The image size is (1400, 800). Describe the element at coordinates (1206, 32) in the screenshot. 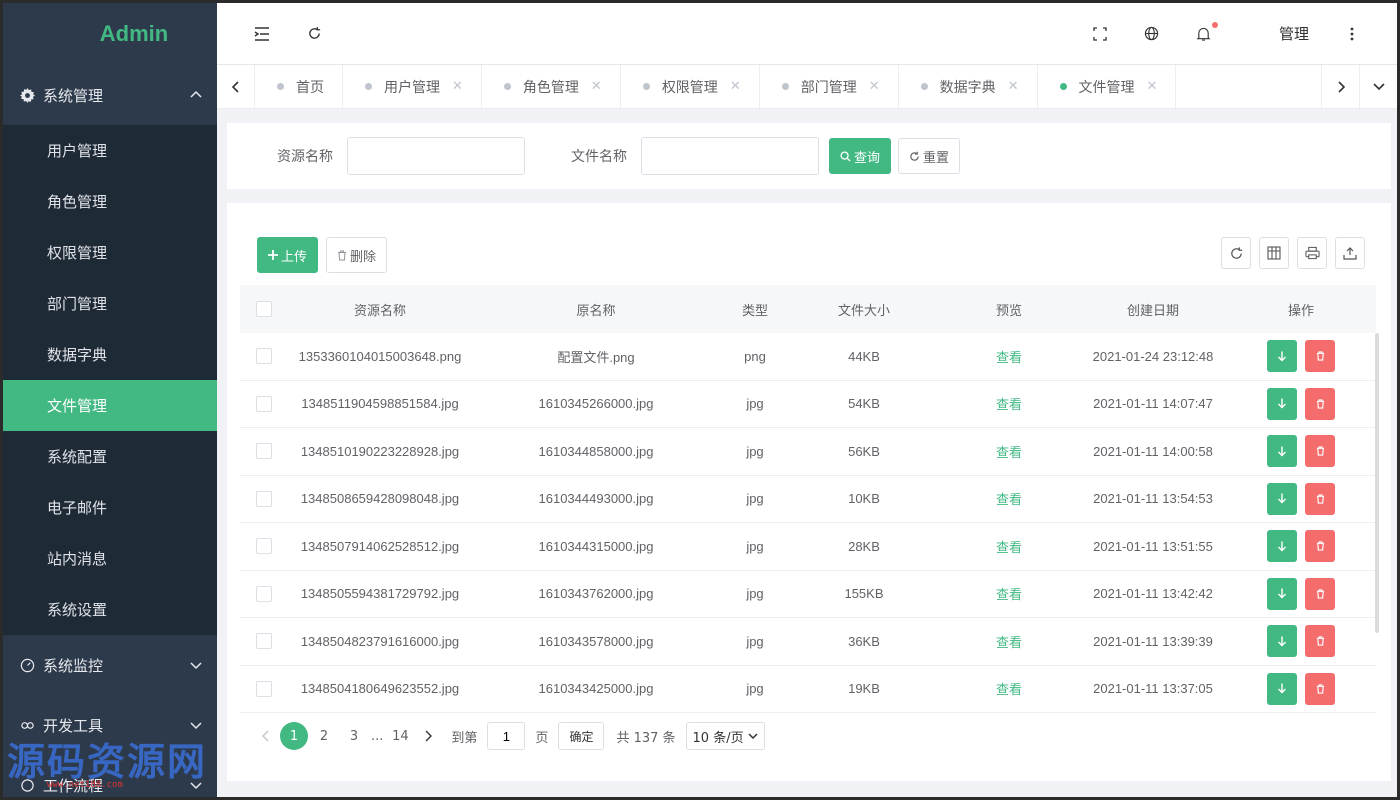

I see `bell-icon` at that location.